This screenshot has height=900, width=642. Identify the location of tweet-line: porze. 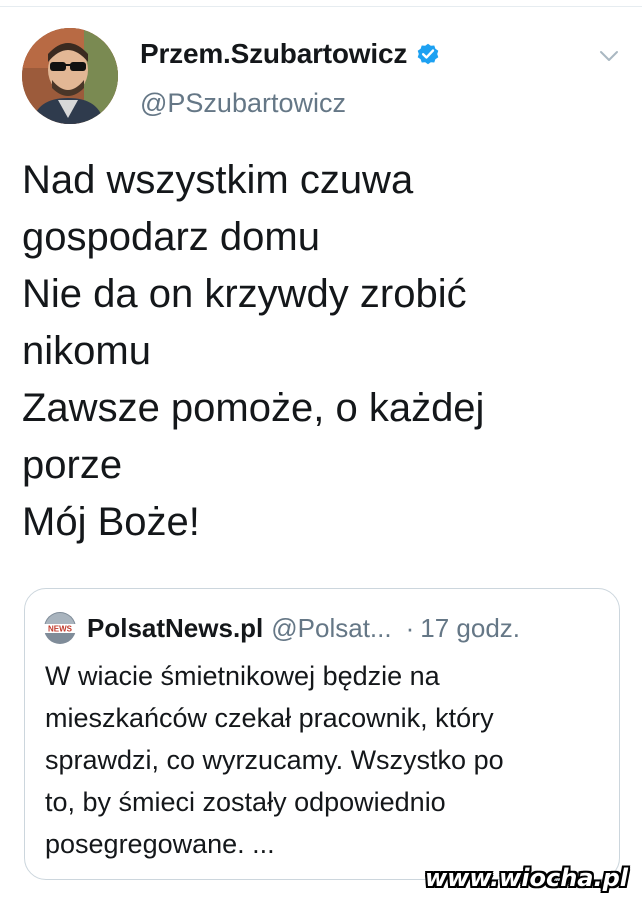
(72, 465).